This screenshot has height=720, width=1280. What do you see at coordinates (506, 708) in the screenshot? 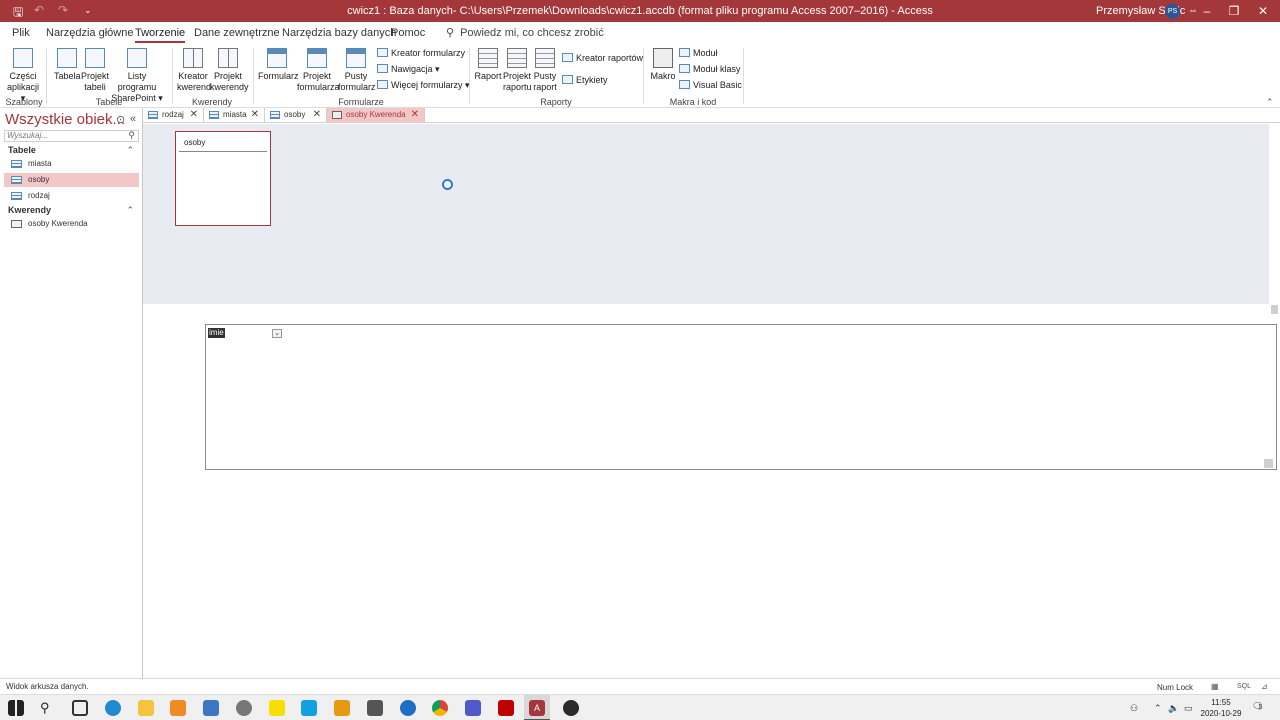
I see `filezilla-icon` at bounding box center [506, 708].